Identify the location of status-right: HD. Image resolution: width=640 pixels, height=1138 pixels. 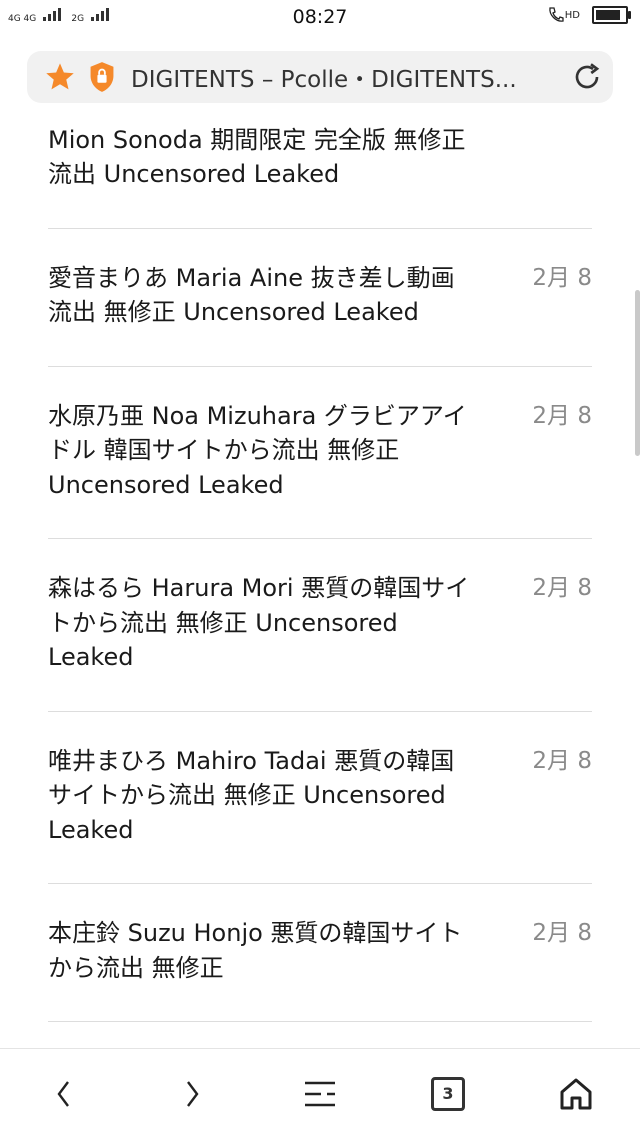
(589, 15).